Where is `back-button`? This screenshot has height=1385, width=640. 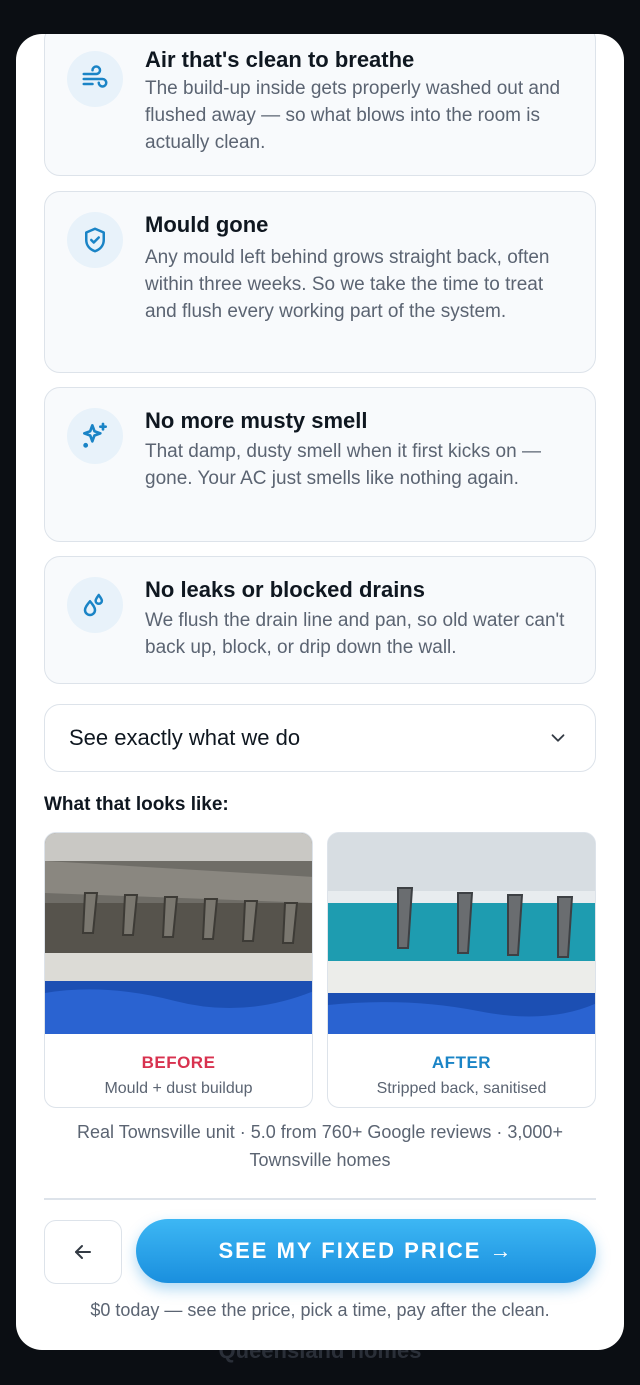 back-button is located at coordinates (83, 1252).